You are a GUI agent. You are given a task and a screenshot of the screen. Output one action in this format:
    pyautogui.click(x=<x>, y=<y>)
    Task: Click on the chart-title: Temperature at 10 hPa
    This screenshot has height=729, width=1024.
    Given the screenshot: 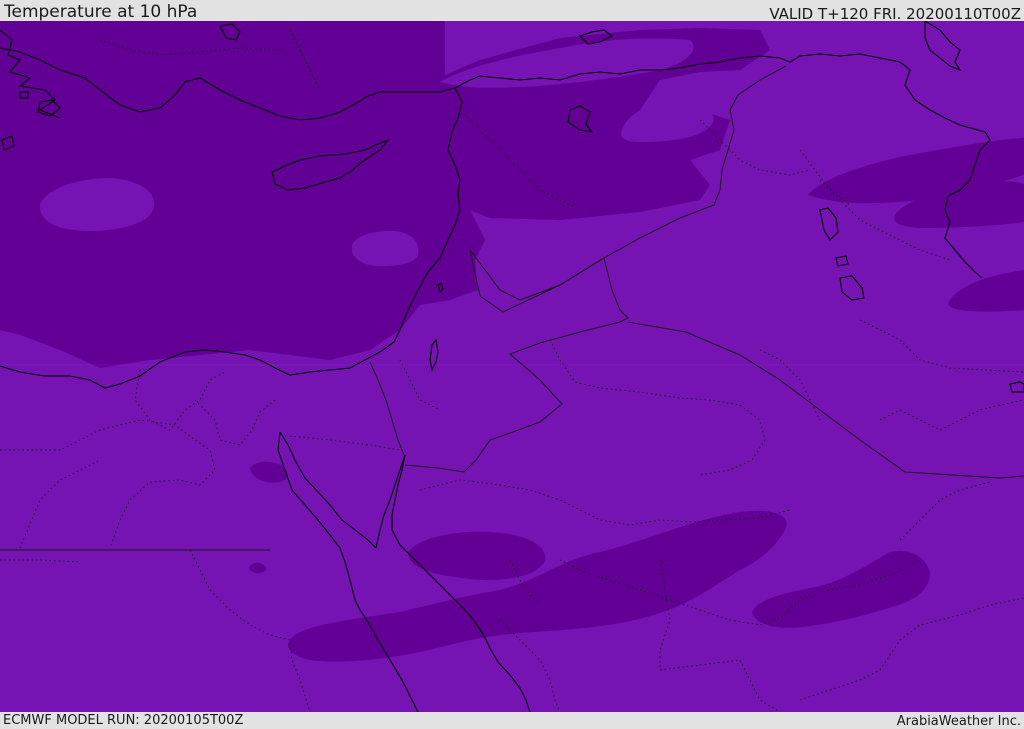 What is the action you would take?
    pyautogui.click(x=101, y=12)
    